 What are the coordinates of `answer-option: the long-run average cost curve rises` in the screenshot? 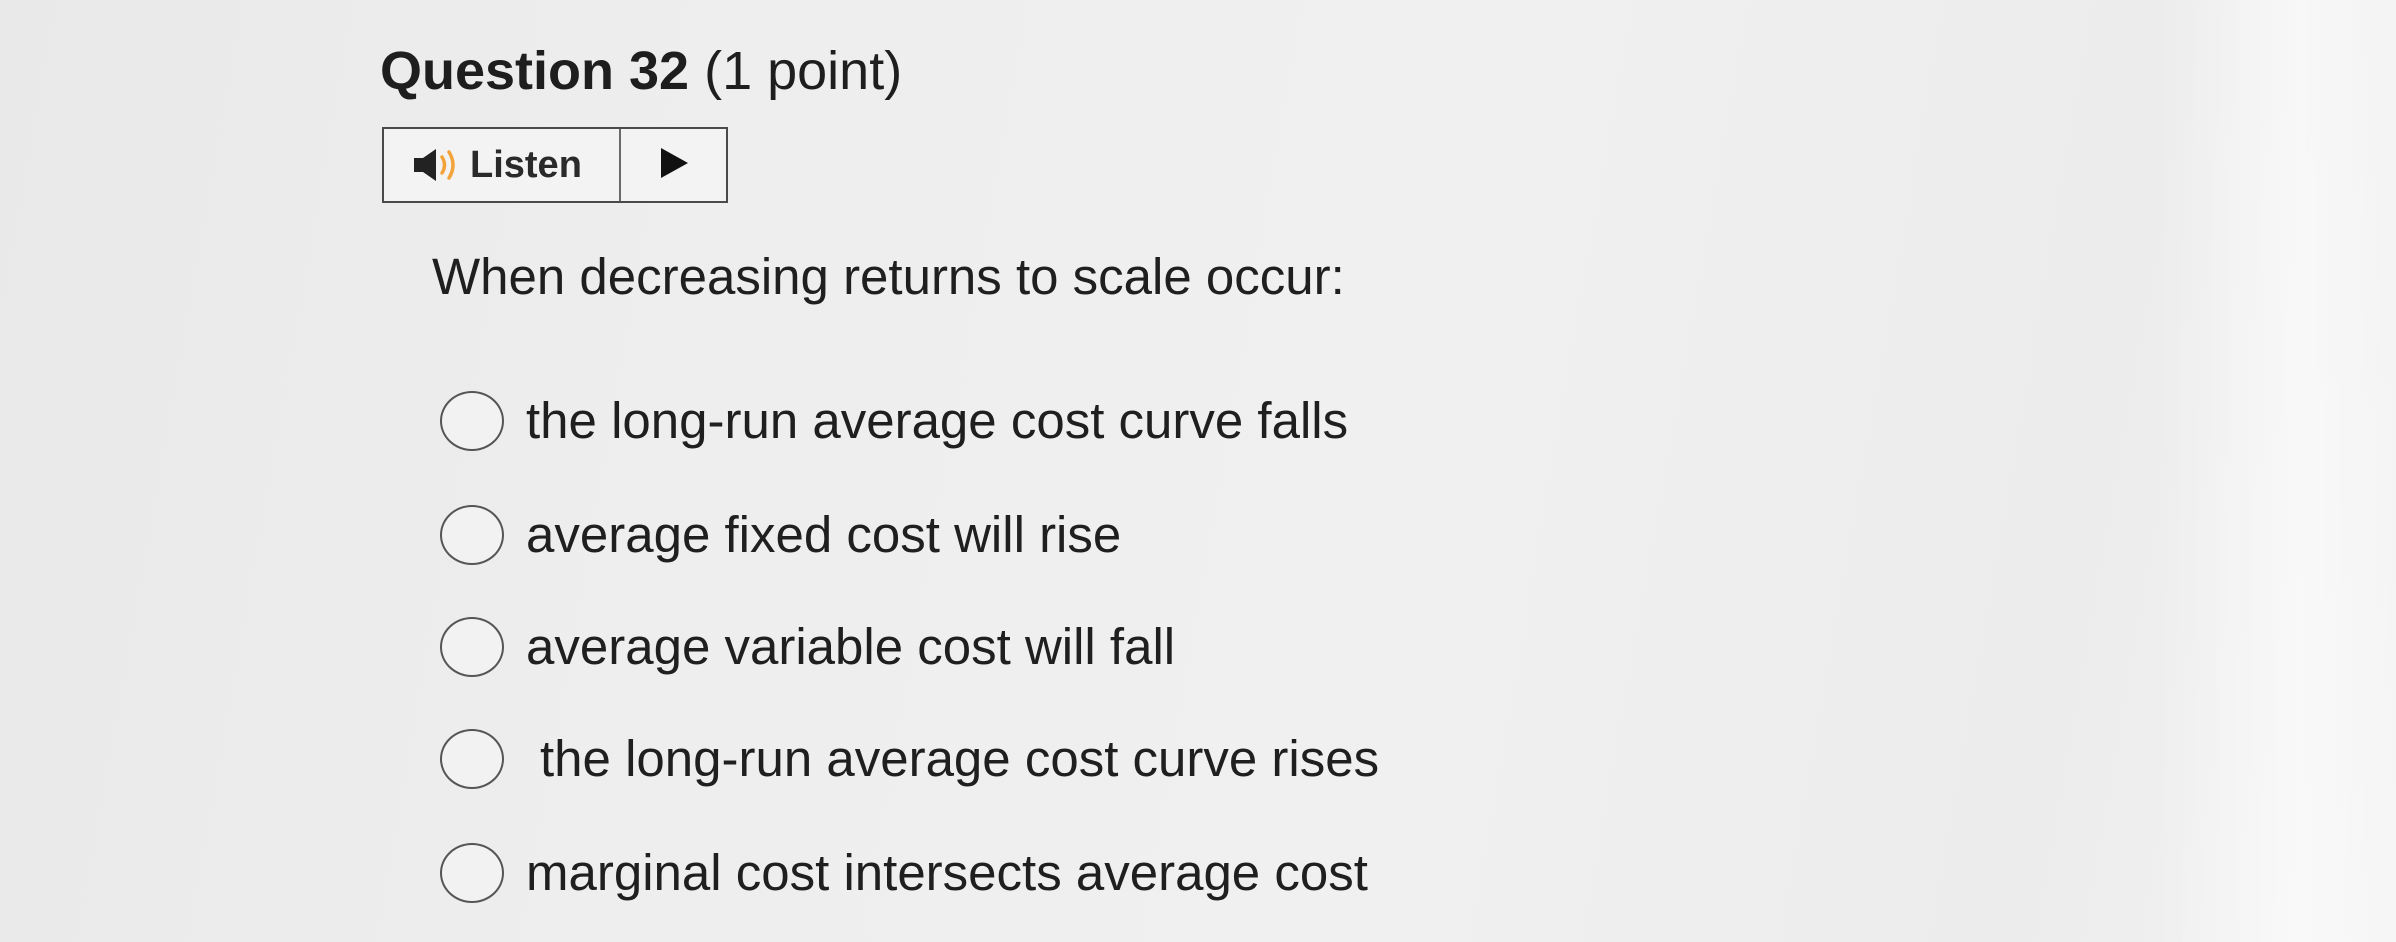 It's located at (909, 759).